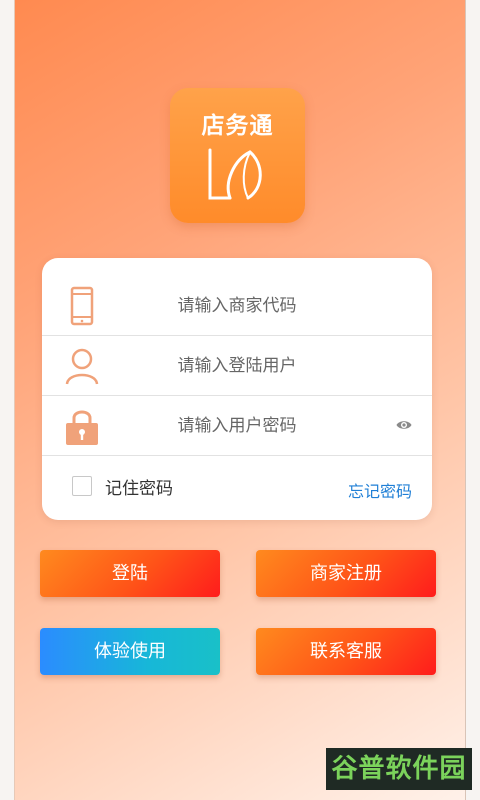 The image size is (480, 800). I want to click on username-input: 请输入登陆用户, so click(237, 366).